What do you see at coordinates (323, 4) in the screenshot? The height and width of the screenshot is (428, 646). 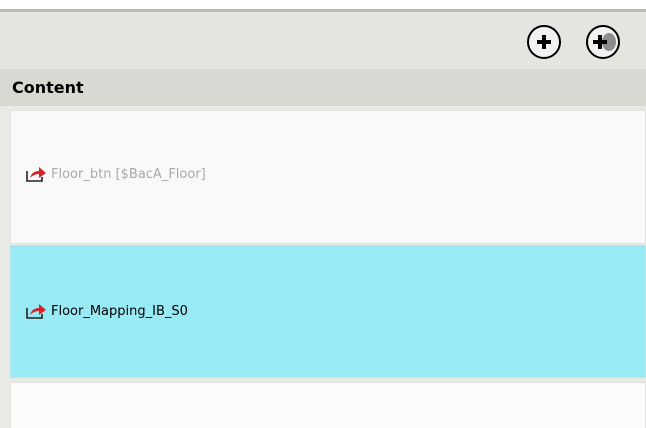 I see `window-top-edge` at bounding box center [323, 4].